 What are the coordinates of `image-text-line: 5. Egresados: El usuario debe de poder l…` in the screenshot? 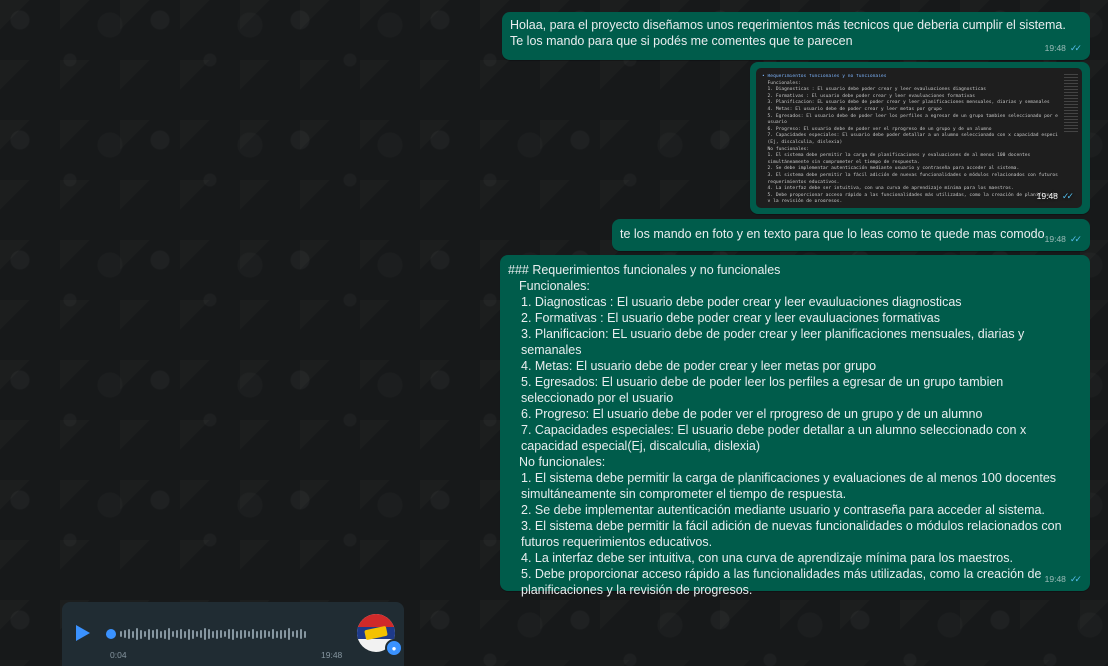 It's located at (910, 116).